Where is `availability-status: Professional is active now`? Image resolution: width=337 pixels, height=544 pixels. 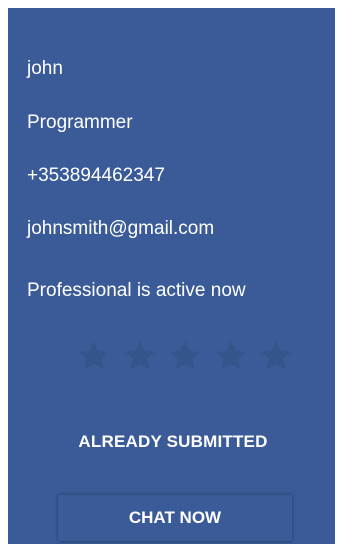 availability-status: Professional is active now is located at coordinates (136, 290).